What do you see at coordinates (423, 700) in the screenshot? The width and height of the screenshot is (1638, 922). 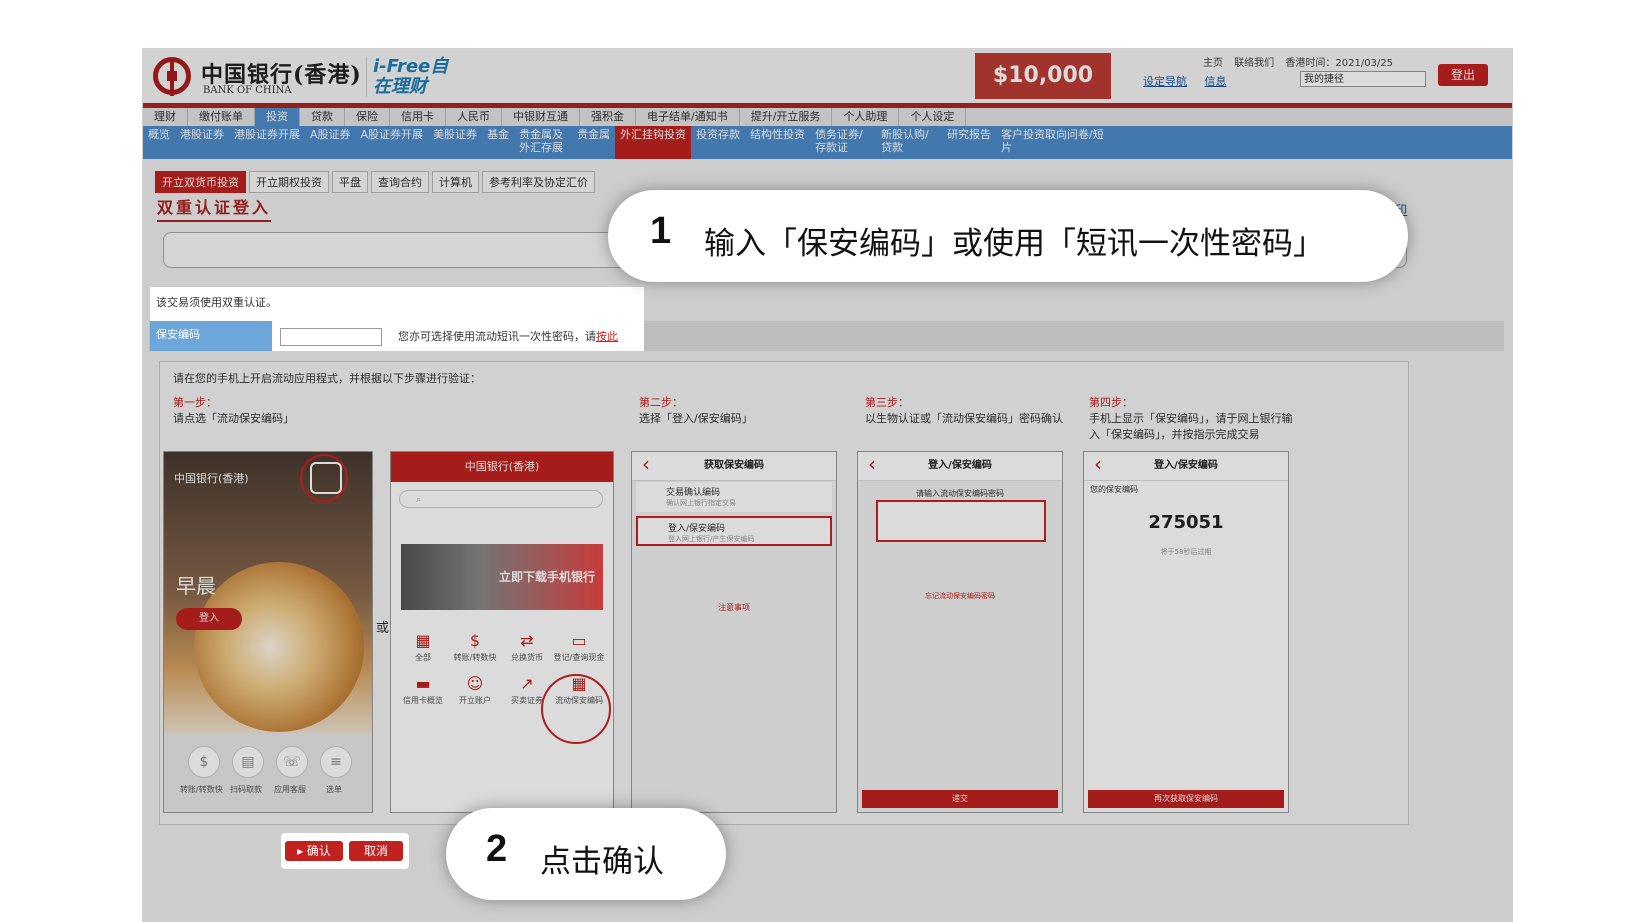 I see `feature-label: 信用卡概览` at bounding box center [423, 700].